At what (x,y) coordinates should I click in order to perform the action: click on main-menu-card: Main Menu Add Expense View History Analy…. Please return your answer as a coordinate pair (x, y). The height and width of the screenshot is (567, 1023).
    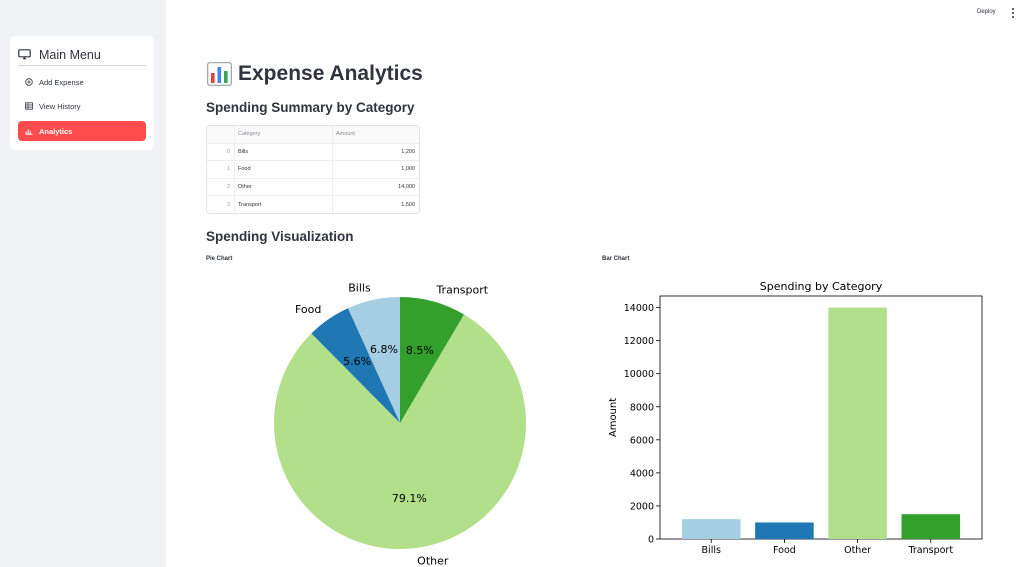
    Looking at the image, I should click on (82, 93).